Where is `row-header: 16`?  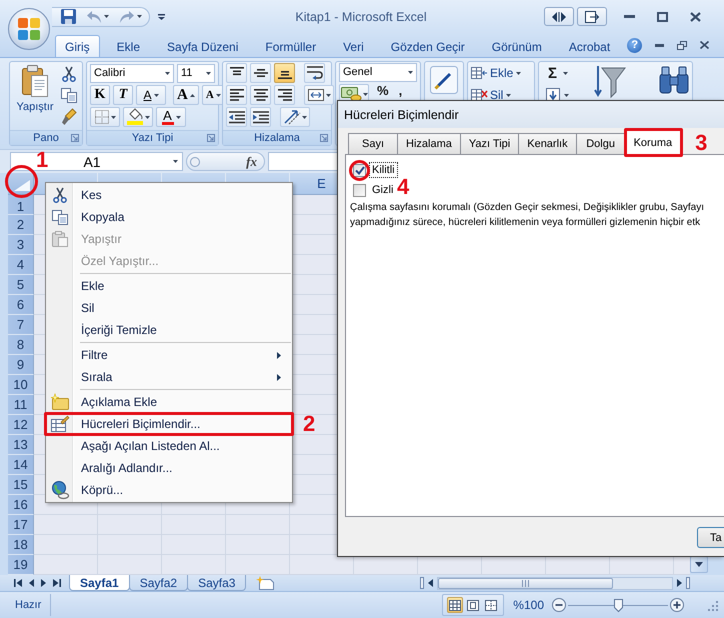
row-header: 16 is located at coordinates (21, 505).